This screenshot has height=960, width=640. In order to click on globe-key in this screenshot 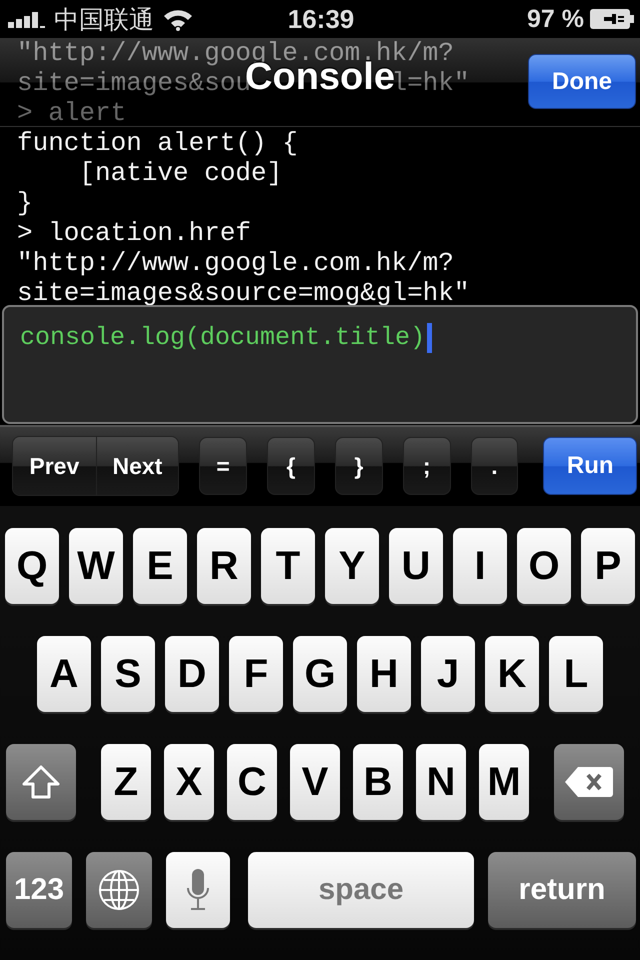, I will do `click(119, 890)`.